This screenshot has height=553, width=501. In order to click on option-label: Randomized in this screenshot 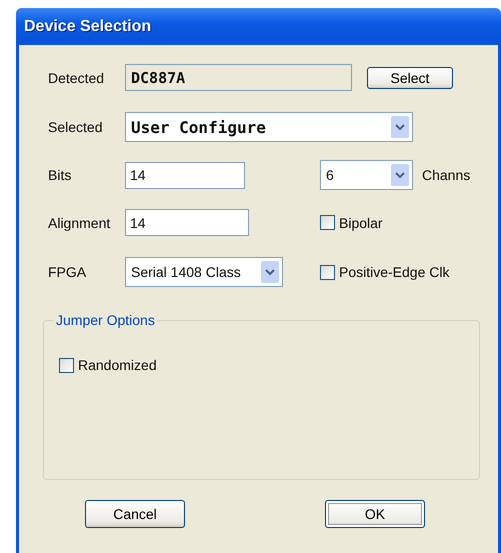, I will do `click(117, 365)`.